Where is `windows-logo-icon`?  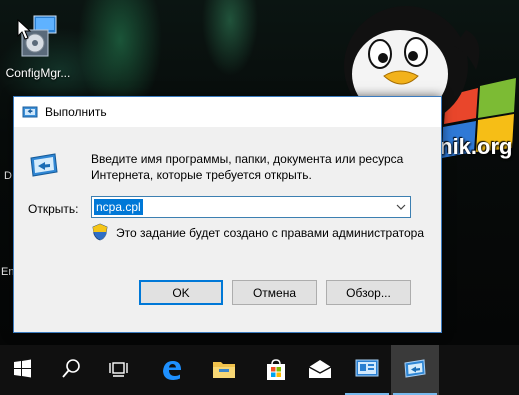
windows-logo-icon is located at coordinates (22, 368).